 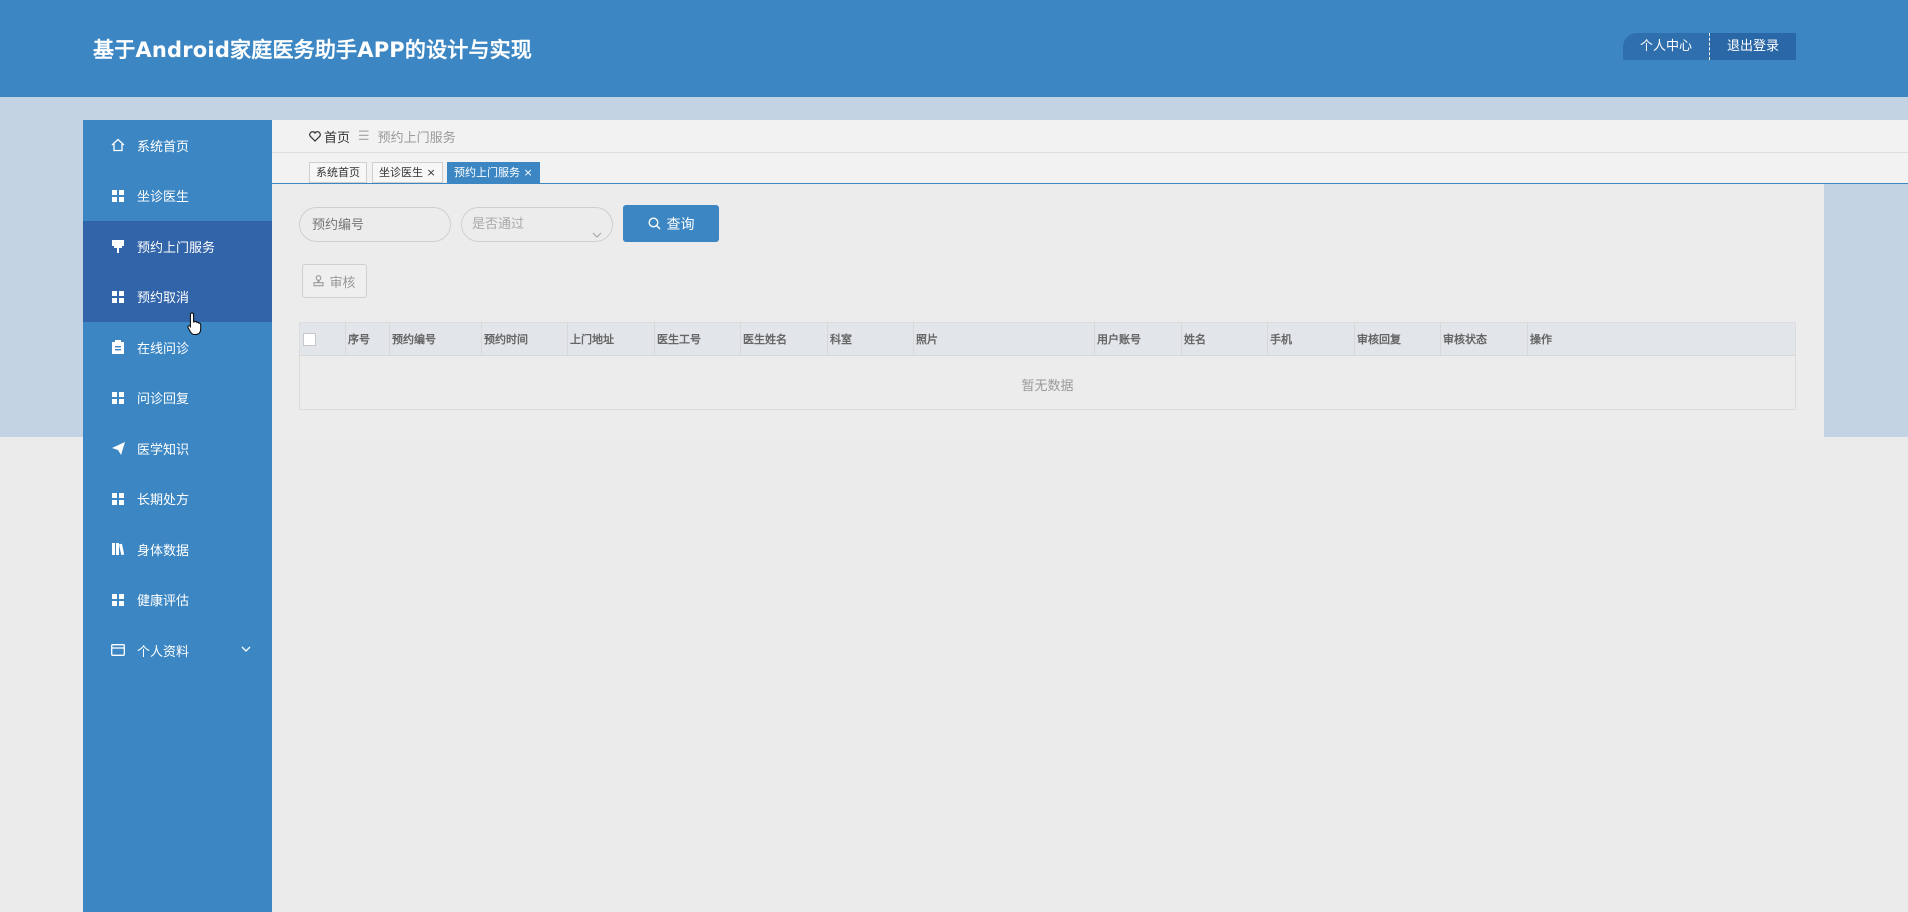 What do you see at coordinates (163, 551) in the screenshot?
I see `sidebar-item-label: 身体数据` at bounding box center [163, 551].